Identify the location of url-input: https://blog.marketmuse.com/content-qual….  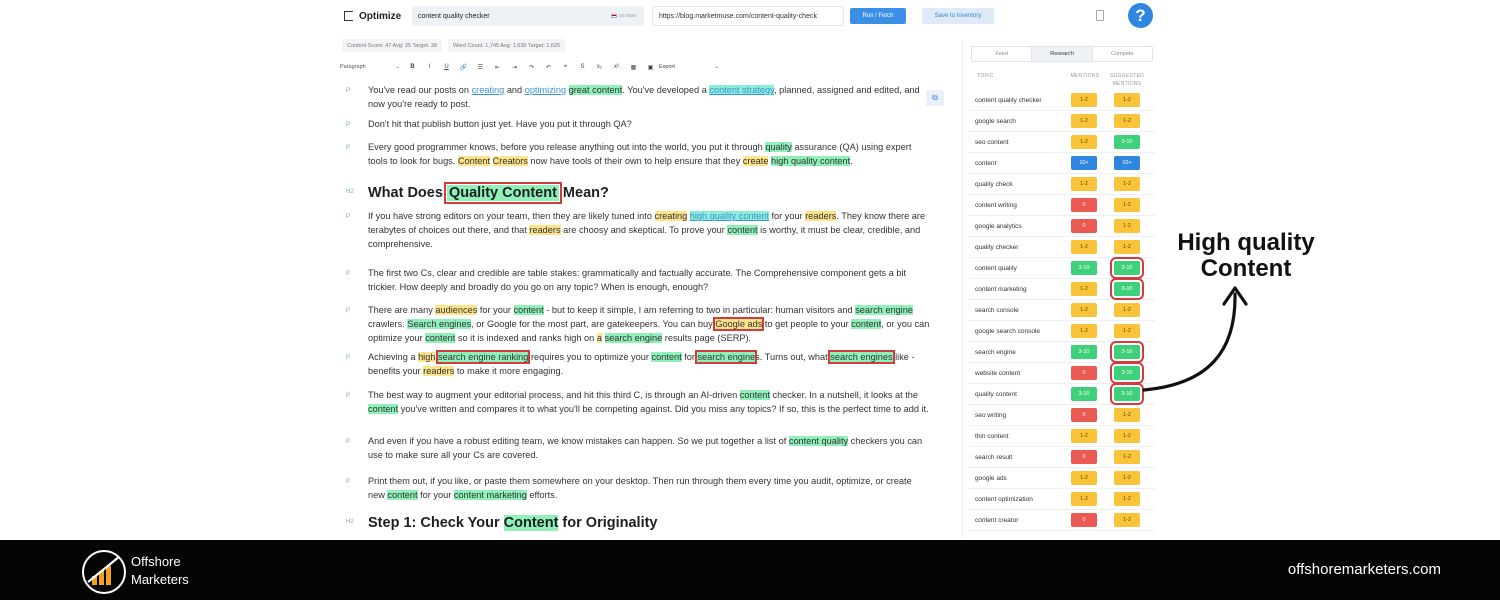
(748, 16).